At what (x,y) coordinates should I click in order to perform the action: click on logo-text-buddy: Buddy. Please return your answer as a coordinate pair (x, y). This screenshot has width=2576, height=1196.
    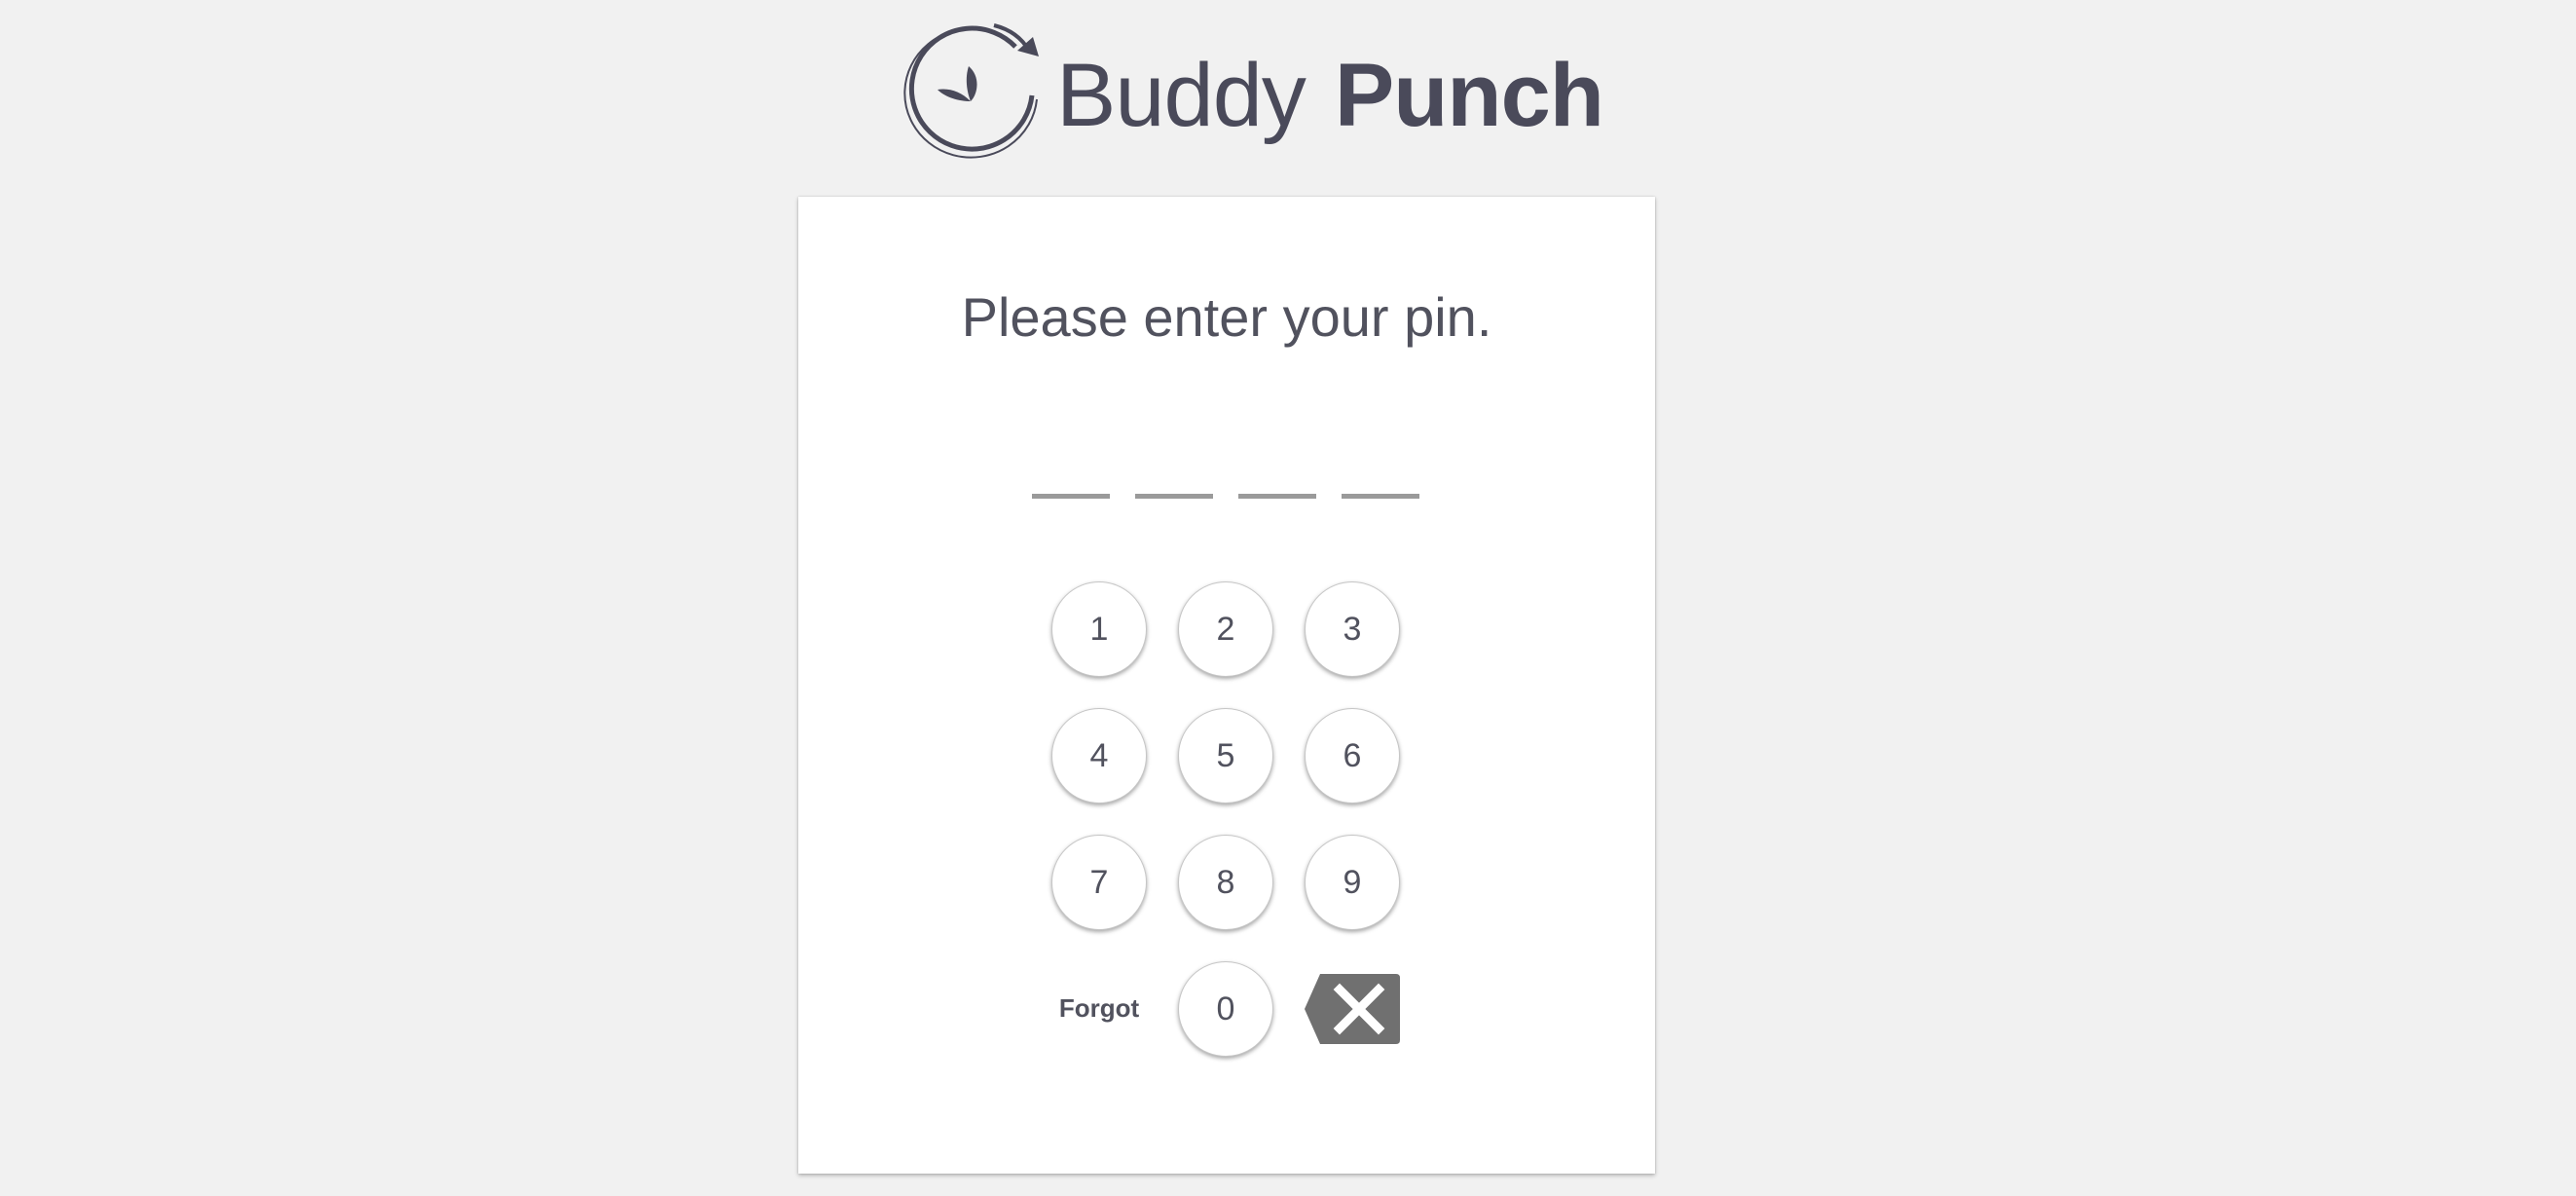
    Looking at the image, I should click on (1181, 95).